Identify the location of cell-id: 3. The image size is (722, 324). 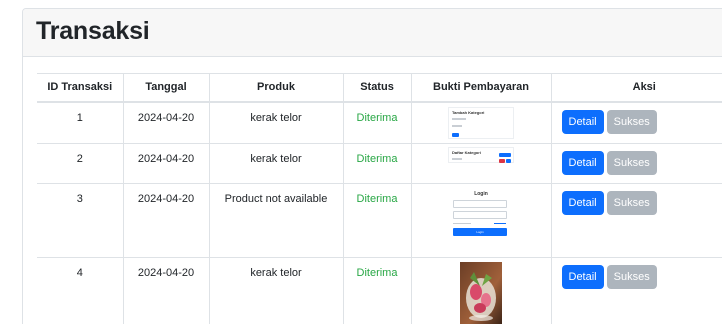
(80, 220).